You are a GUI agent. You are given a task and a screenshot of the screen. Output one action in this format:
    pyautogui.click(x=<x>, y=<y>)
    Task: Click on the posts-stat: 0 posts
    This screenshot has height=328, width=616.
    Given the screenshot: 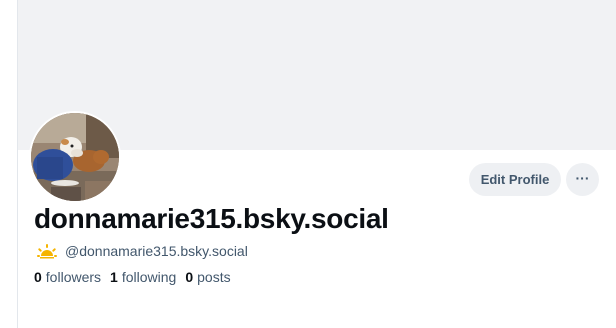 What is the action you would take?
    pyautogui.click(x=207, y=277)
    